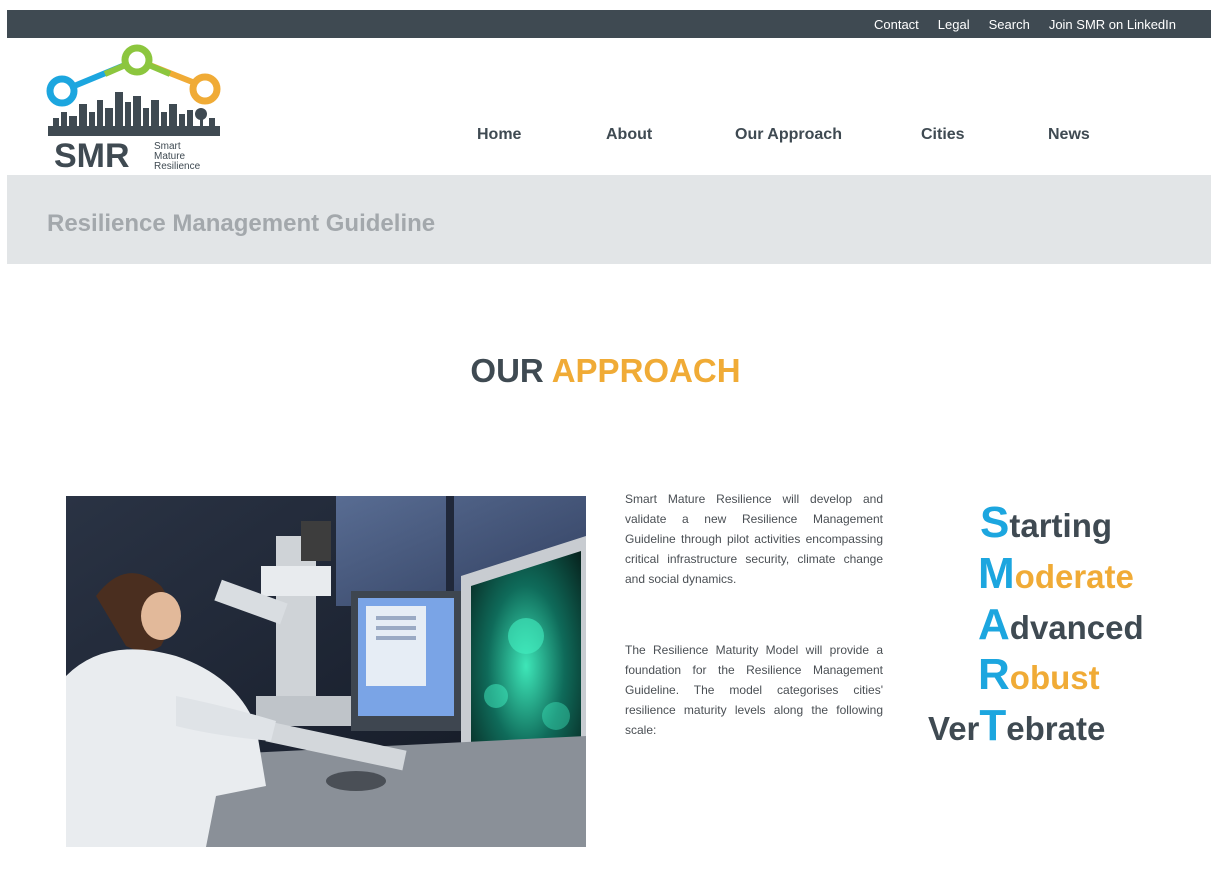 Image resolution: width=1211 pixels, height=883 pixels. Describe the element at coordinates (629, 135) in the screenshot. I see `nav-about: About` at that location.